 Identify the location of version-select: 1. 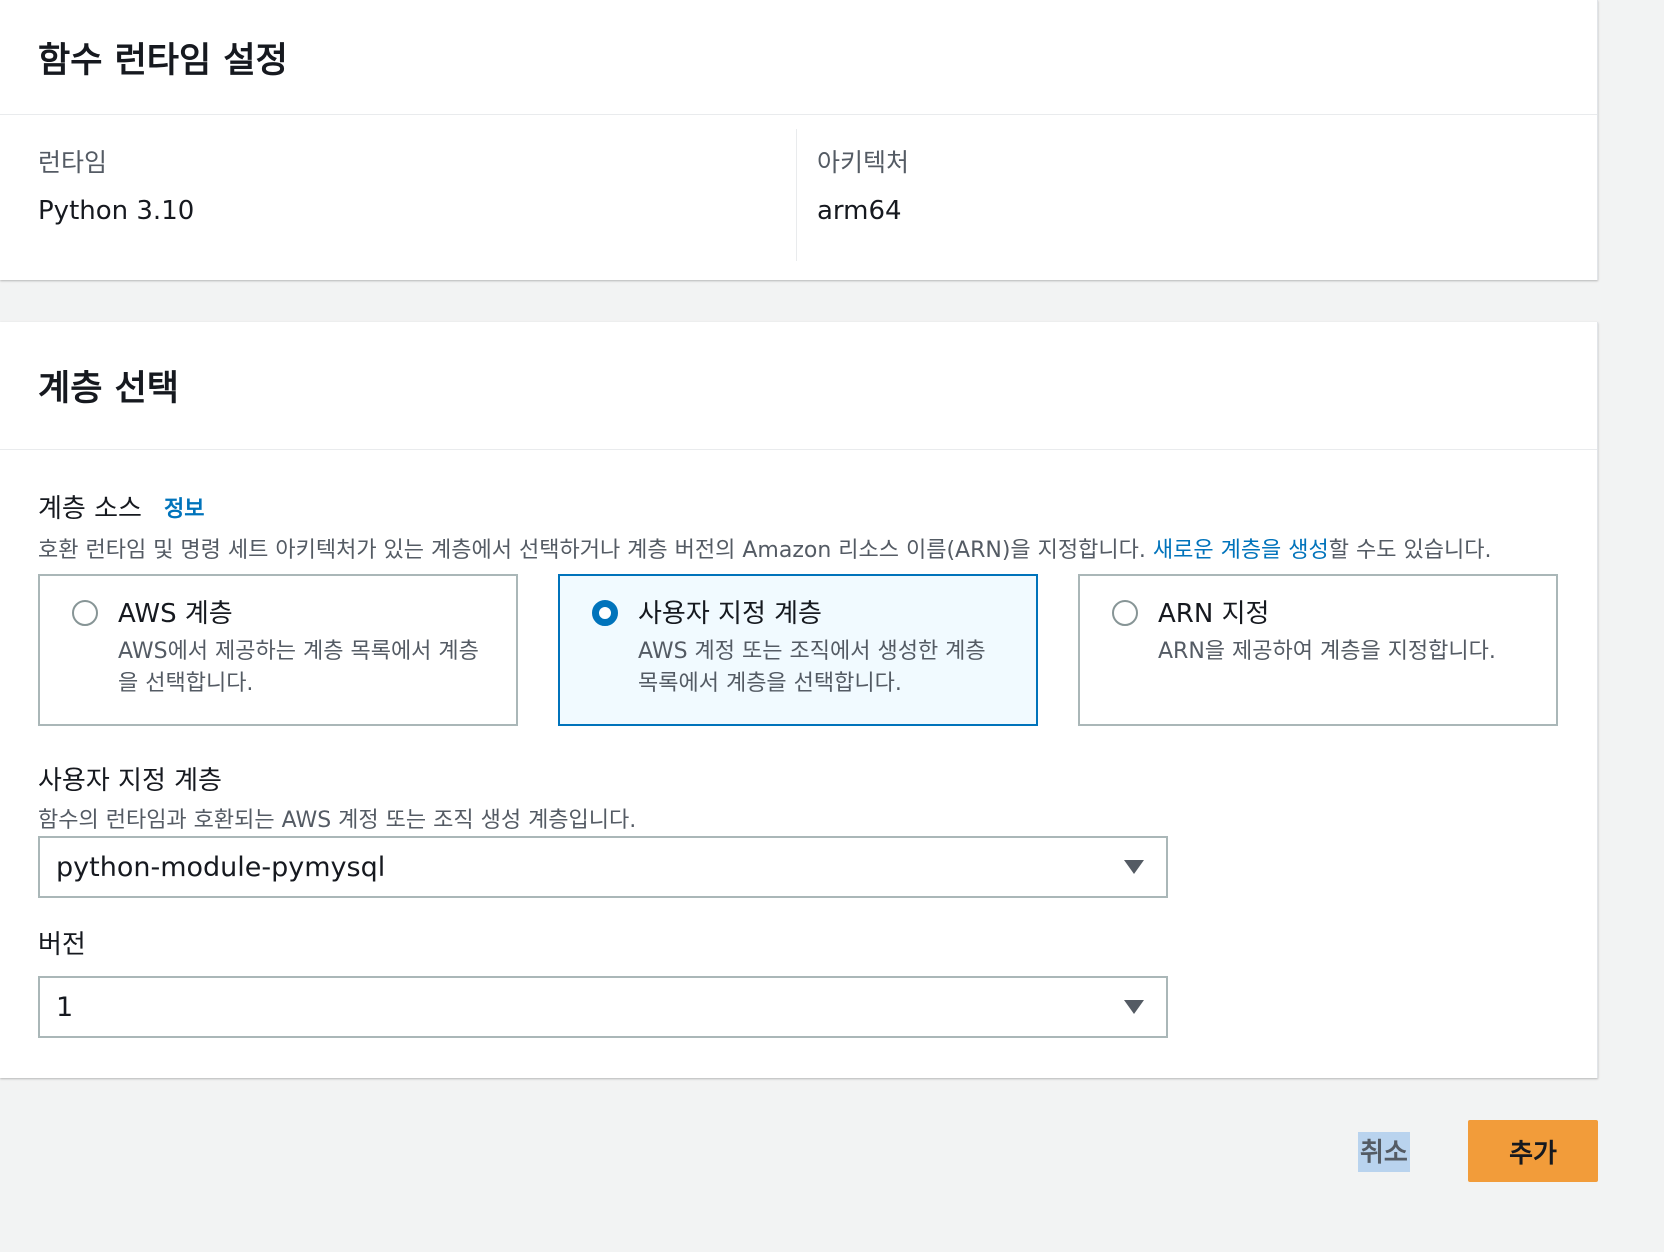
(603, 1007).